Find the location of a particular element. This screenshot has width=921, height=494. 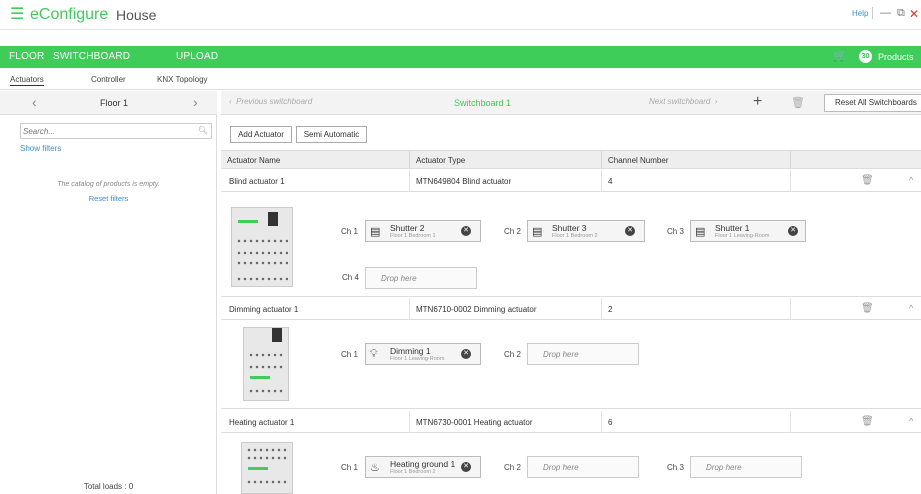

delete-switchboard-icon: 🗑 is located at coordinates (798, 102).